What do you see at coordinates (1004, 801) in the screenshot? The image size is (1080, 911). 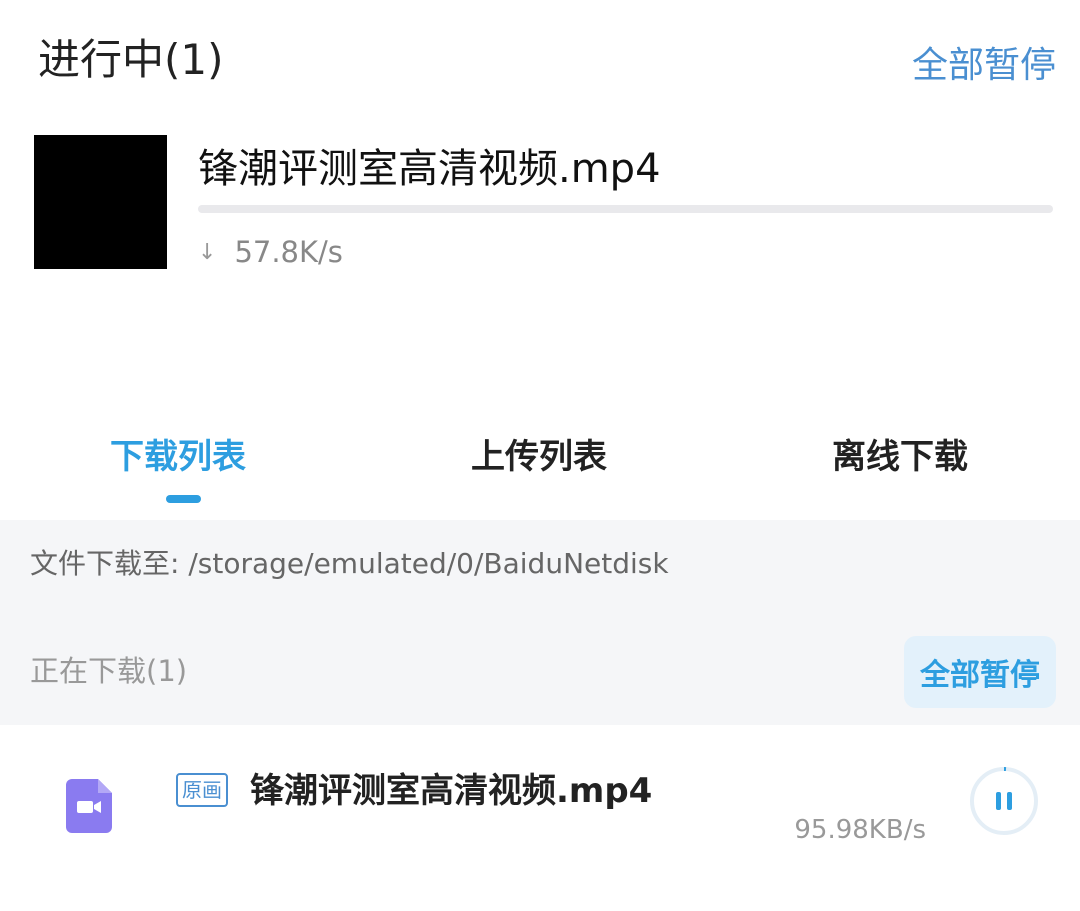 I see `pause-icon` at bounding box center [1004, 801].